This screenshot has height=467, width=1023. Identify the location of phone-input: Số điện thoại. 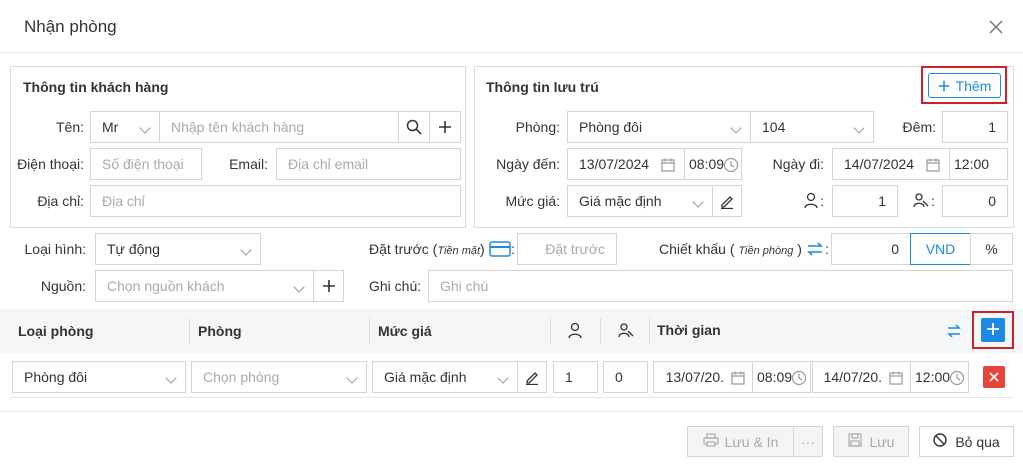
(146, 164).